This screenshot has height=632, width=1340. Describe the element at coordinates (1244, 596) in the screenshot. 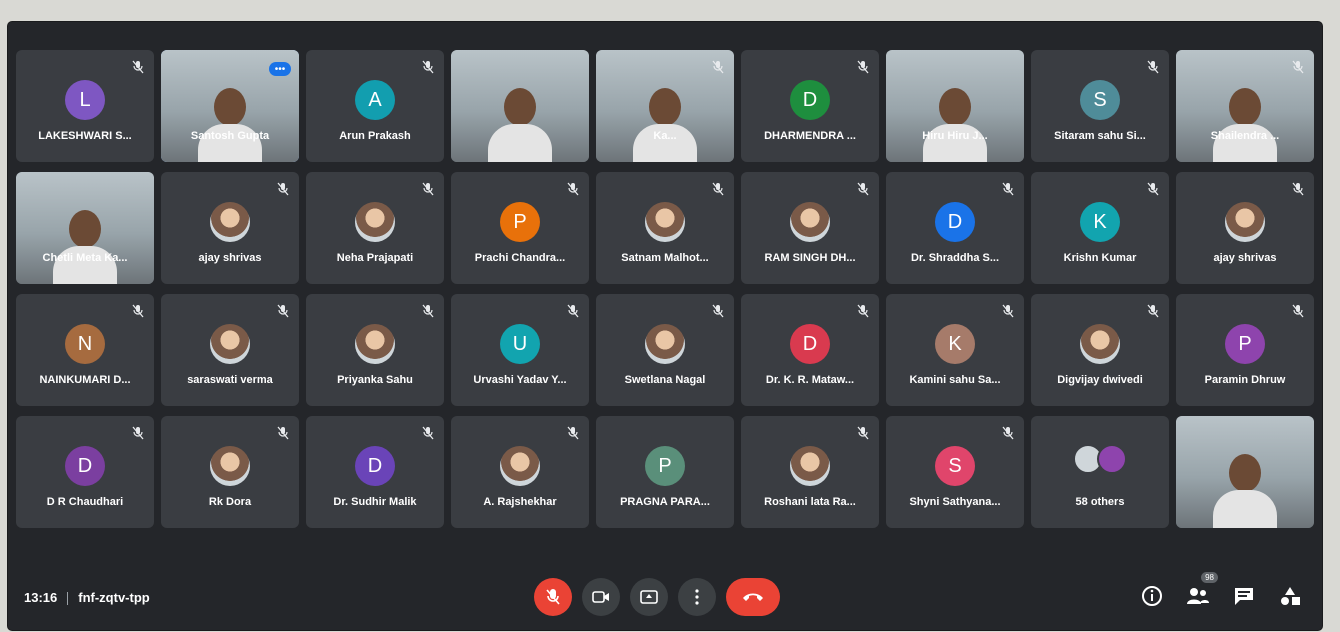

I see `chat-button` at that location.